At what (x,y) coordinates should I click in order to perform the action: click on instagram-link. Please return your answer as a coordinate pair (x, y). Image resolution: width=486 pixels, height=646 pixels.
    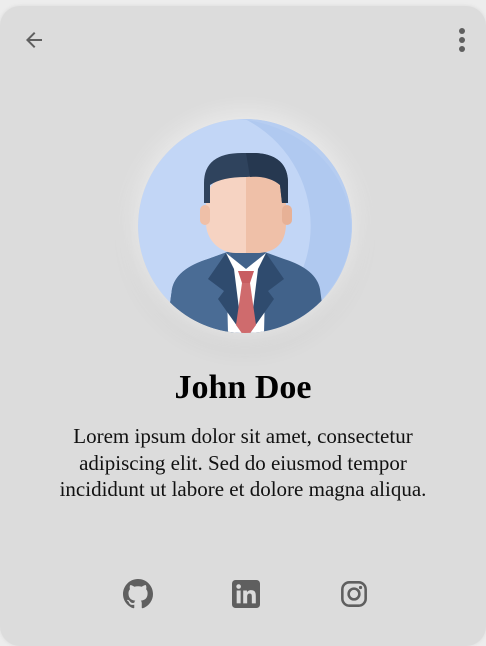
    Looking at the image, I should click on (354, 594).